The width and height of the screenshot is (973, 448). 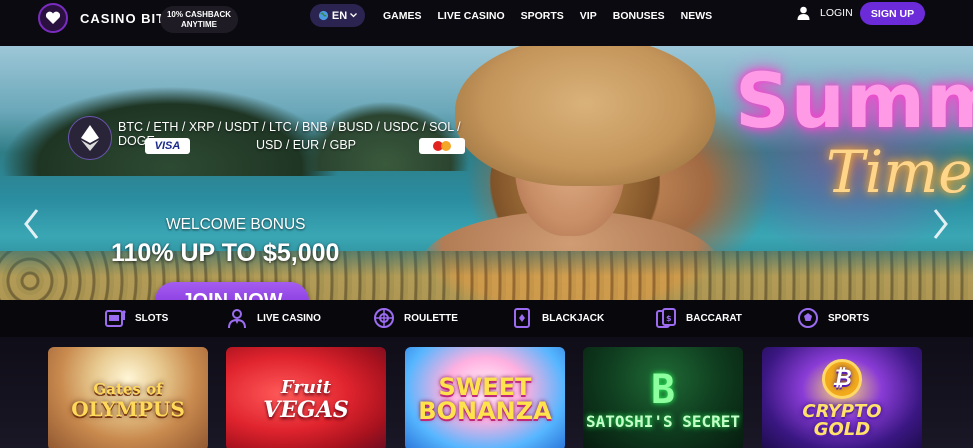 I want to click on logo: CASINO BIT, so click(x=101, y=18).